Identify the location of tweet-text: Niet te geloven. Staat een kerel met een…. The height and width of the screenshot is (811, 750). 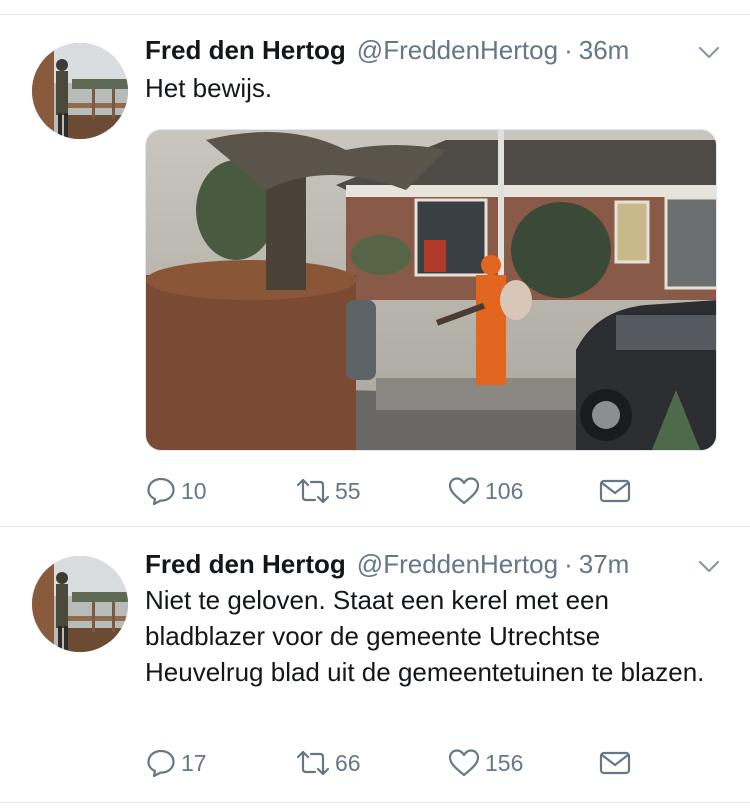
(425, 636).